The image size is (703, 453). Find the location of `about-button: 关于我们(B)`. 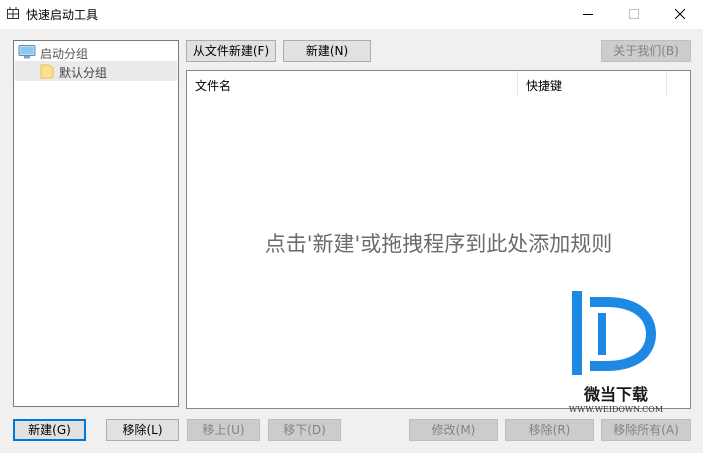

about-button: 关于我们(B) is located at coordinates (646, 51).